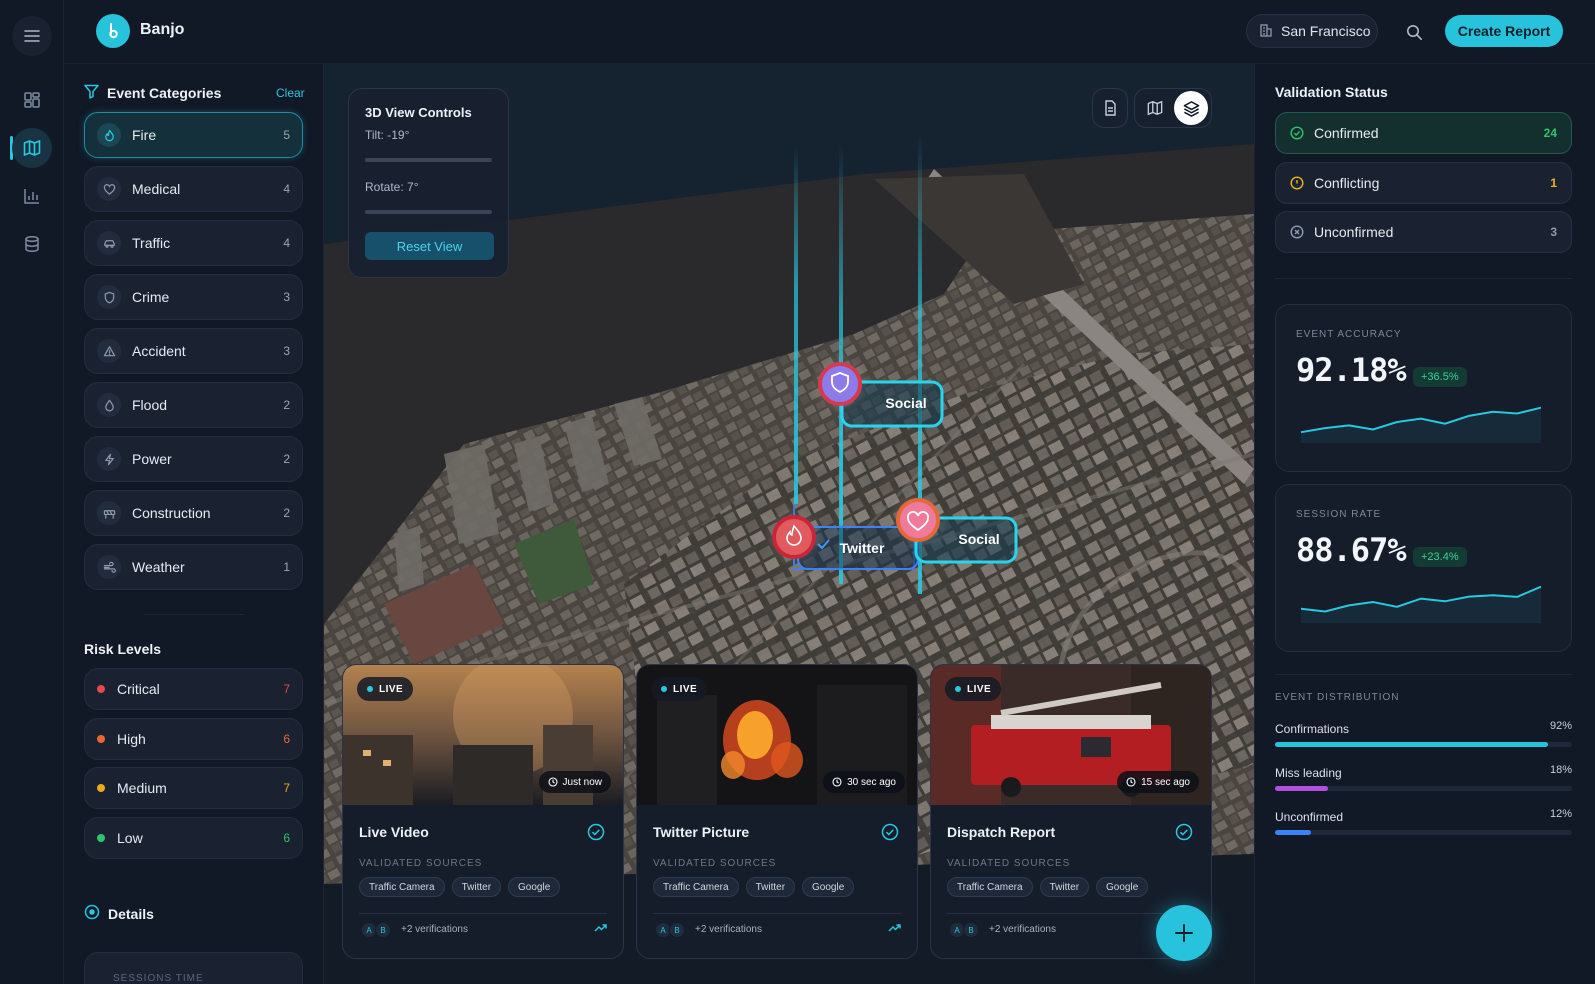 This screenshot has width=1595, height=984. Describe the element at coordinates (131, 913) in the screenshot. I see `details-title: Details` at that location.